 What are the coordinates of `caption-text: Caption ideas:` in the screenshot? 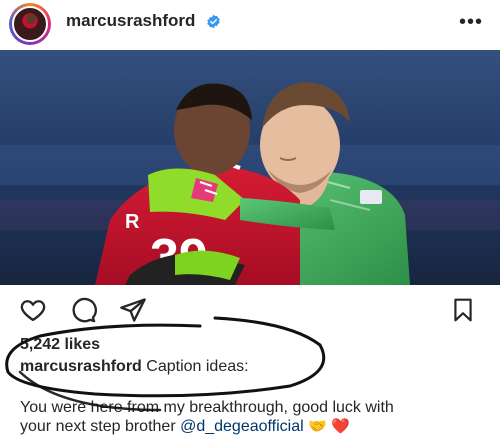 It's located at (197, 366).